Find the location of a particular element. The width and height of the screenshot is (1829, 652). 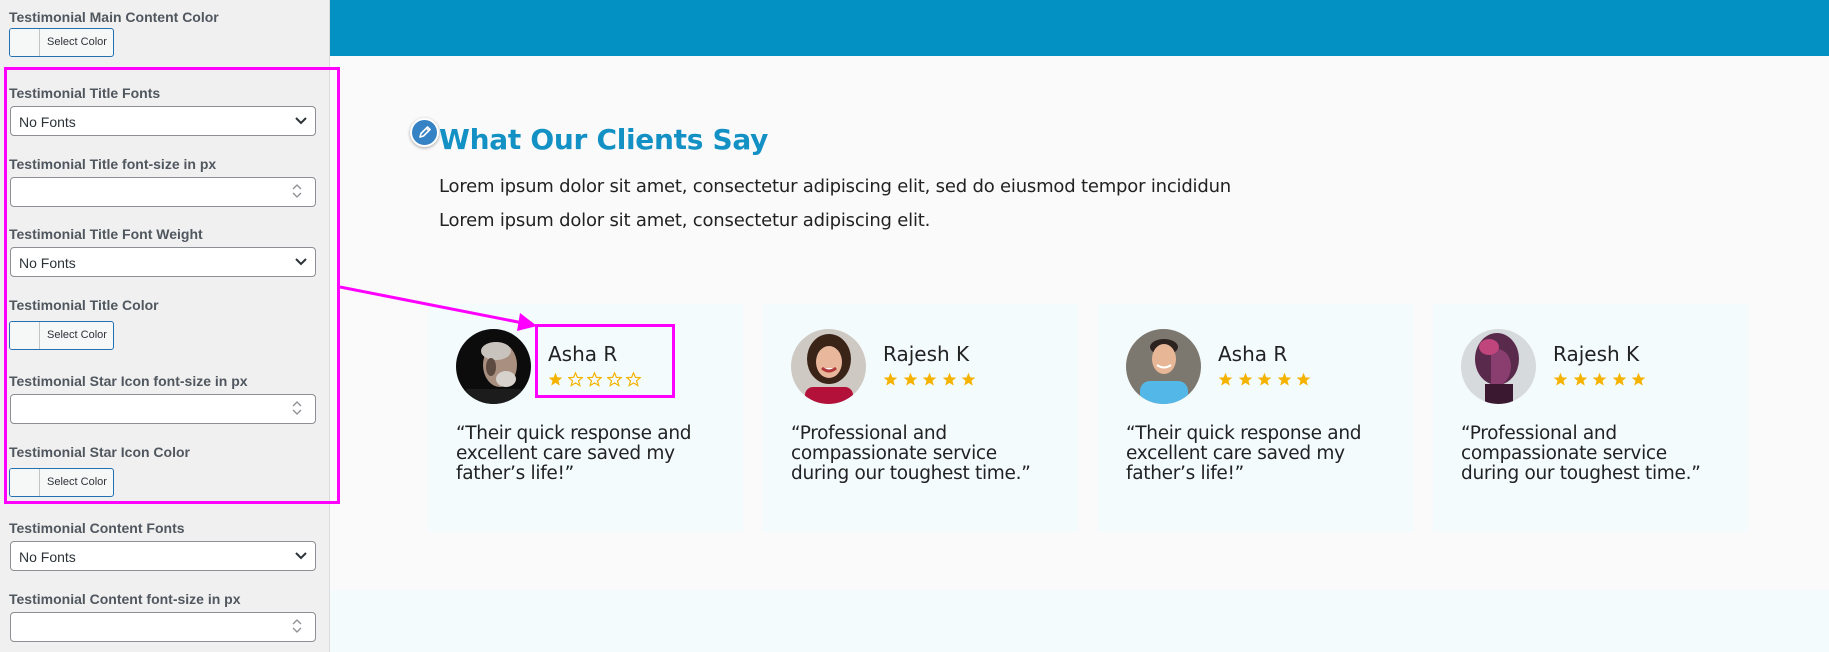

star-icon-color-button: Select Color is located at coordinates (61, 482).